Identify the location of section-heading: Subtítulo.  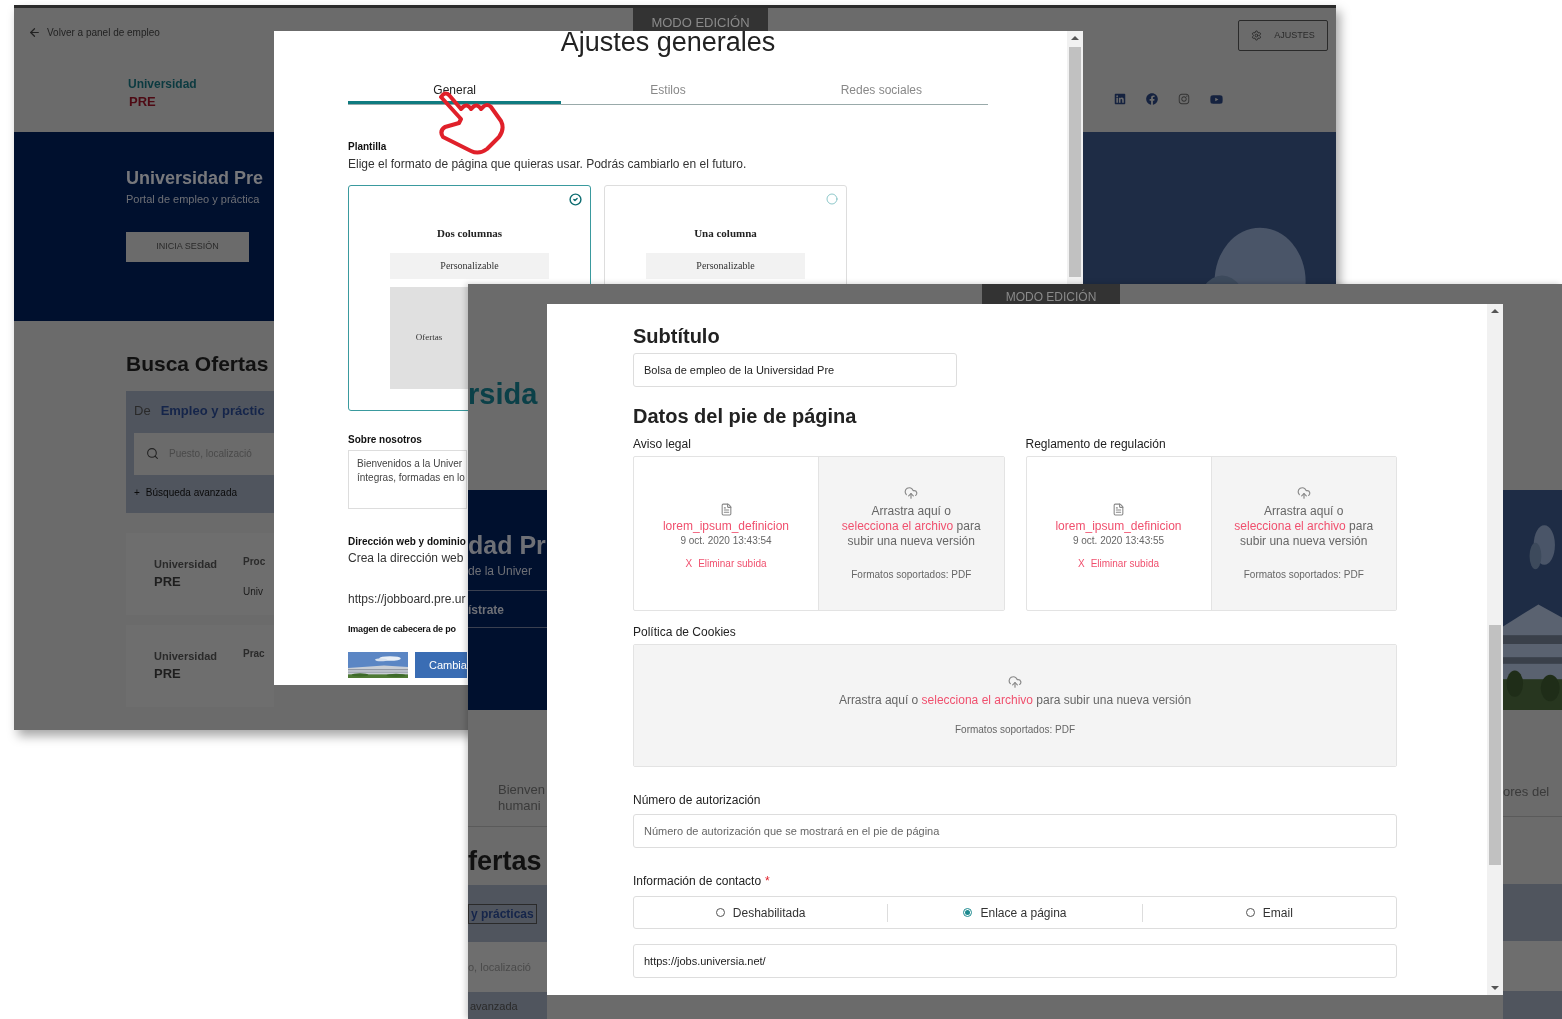
(677, 336).